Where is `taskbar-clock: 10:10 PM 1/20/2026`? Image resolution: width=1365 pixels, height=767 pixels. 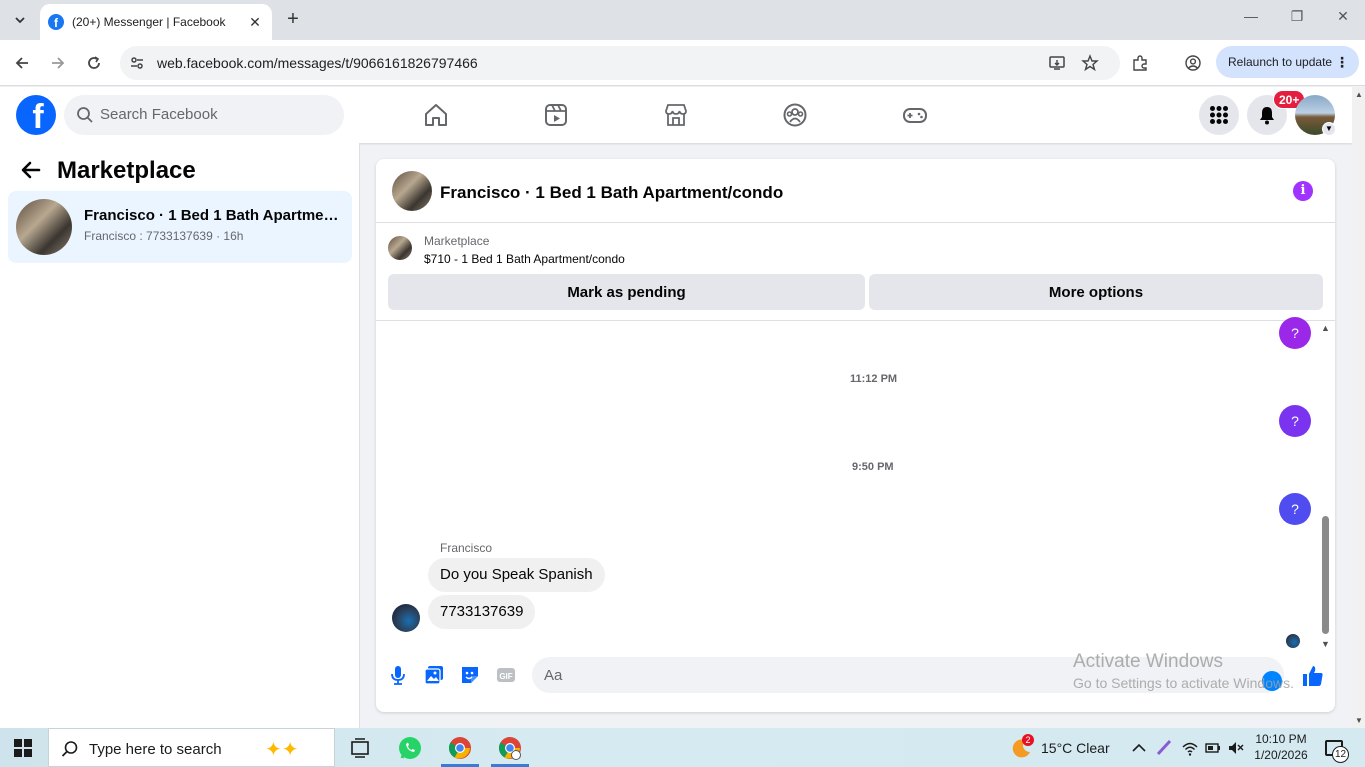
taskbar-clock: 10:10 PM 1/20/2026 is located at coordinates (1281, 747).